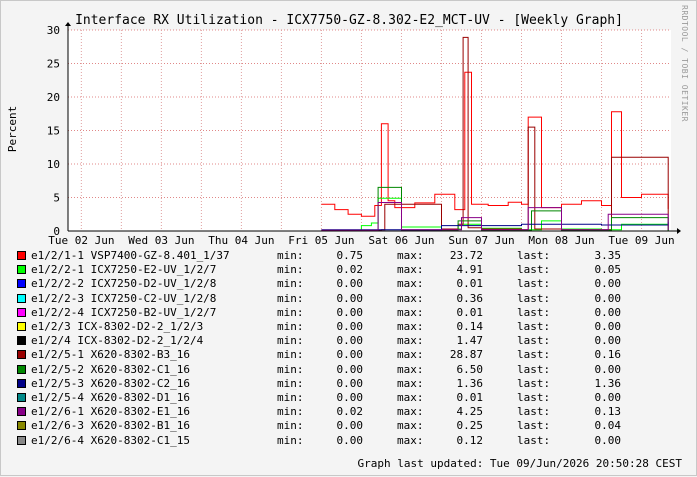  I want to click on legend-series-name: e1/2/2-3 ICX7250-C2-UV_1/2/8, so click(123, 299).